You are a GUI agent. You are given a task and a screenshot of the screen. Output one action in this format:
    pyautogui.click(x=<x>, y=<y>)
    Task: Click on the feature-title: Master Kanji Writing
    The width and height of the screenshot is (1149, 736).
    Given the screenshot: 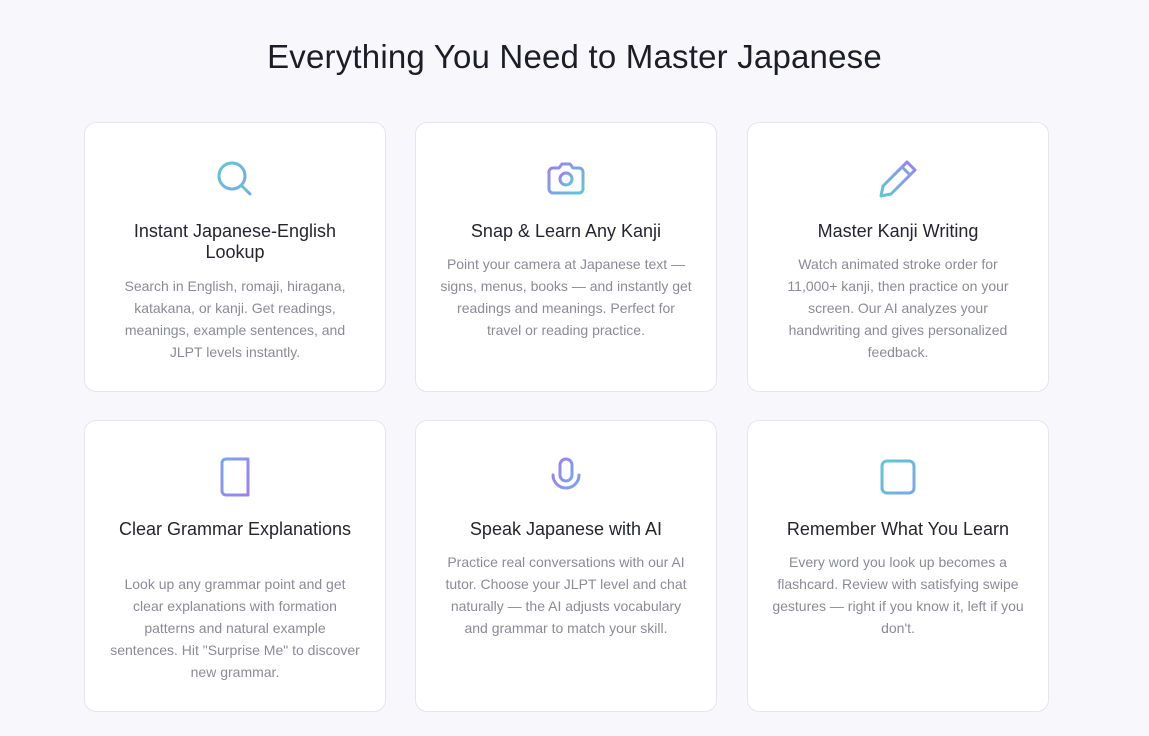 What is the action you would take?
    pyautogui.click(x=898, y=231)
    